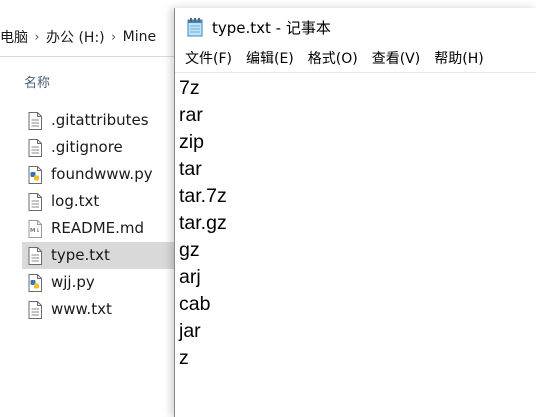  What do you see at coordinates (139, 37) in the screenshot?
I see `breadcrumb-item-folder: Mine` at bounding box center [139, 37].